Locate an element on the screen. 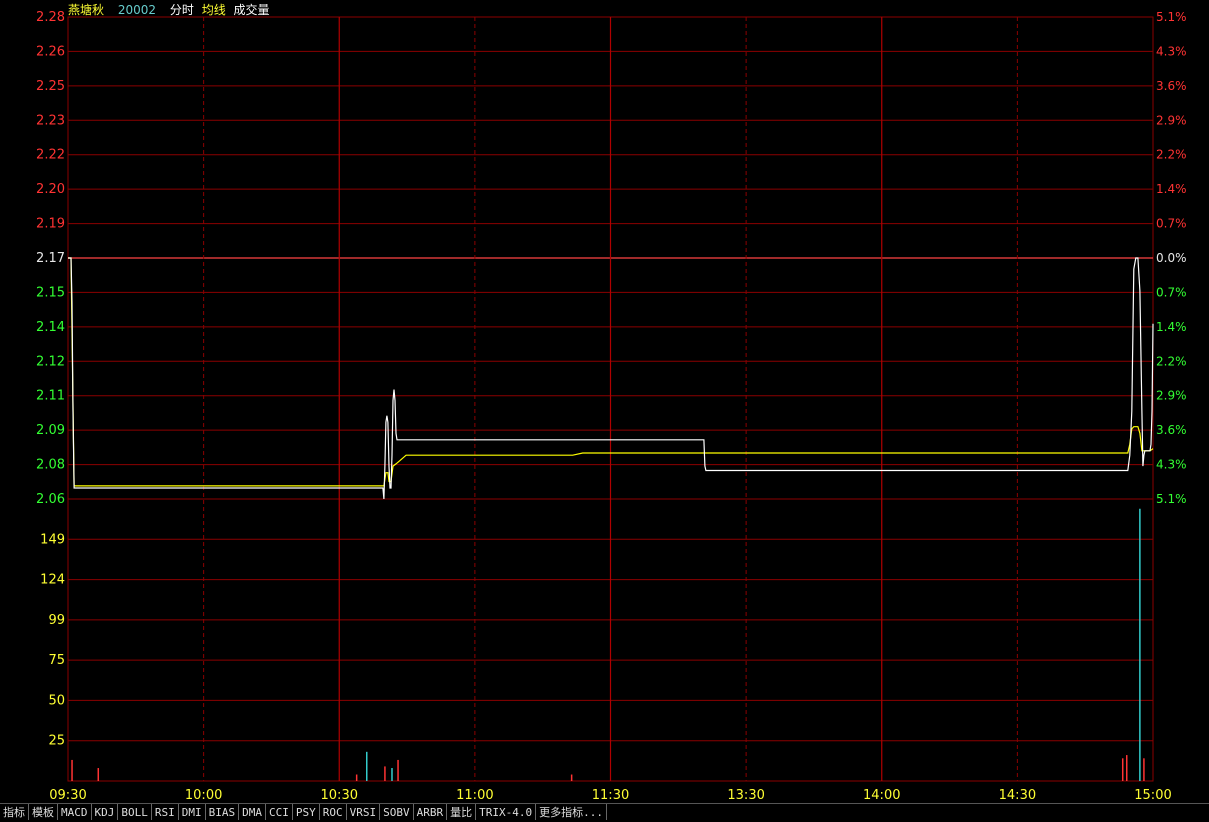  indicator-tab: VRSI is located at coordinates (364, 812).